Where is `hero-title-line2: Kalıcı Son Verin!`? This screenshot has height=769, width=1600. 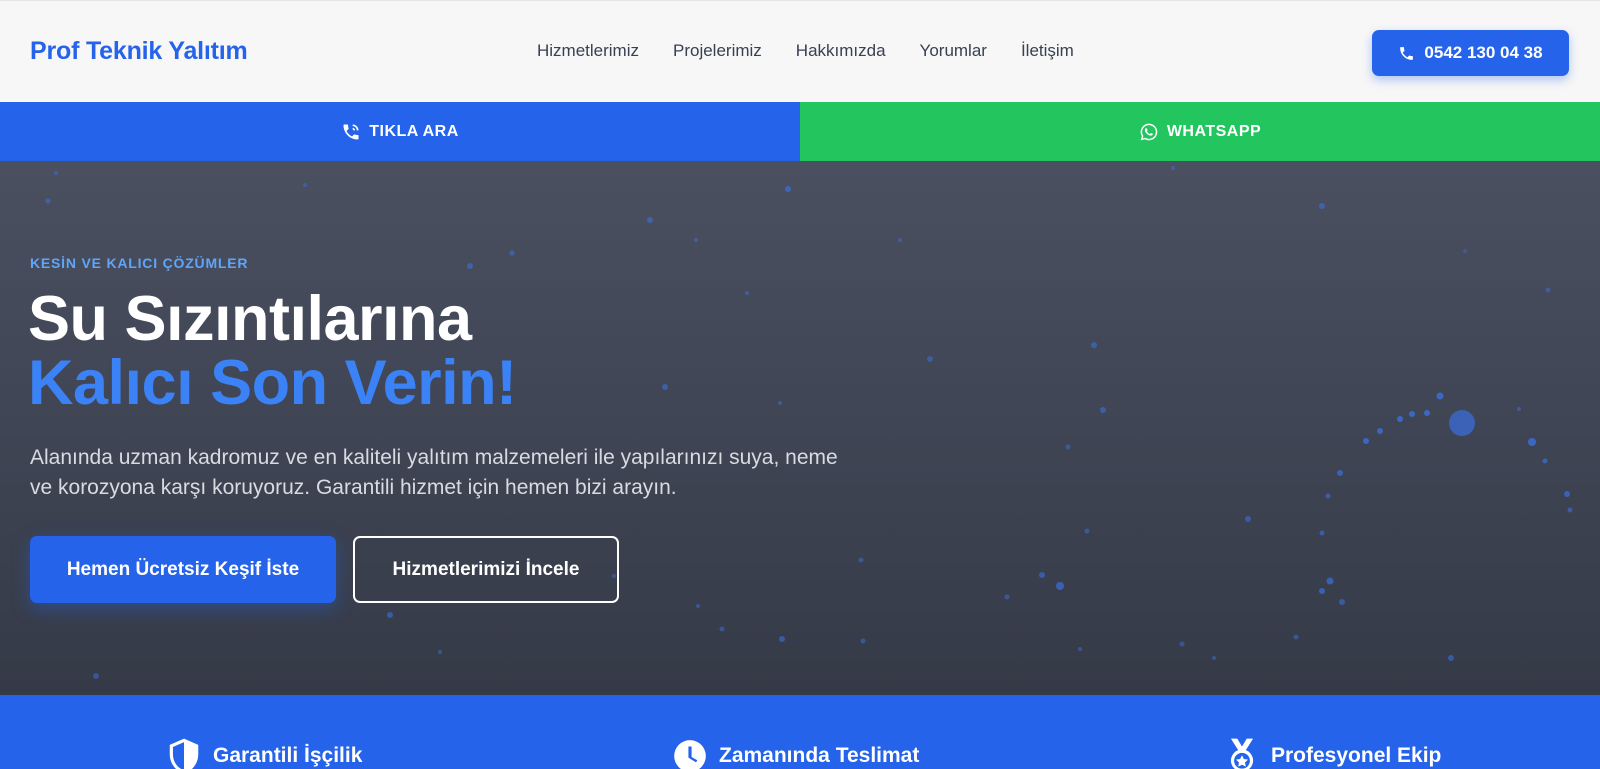
hero-title-line2: Kalıcı Son Verin! is located at coordinates (272, 383).